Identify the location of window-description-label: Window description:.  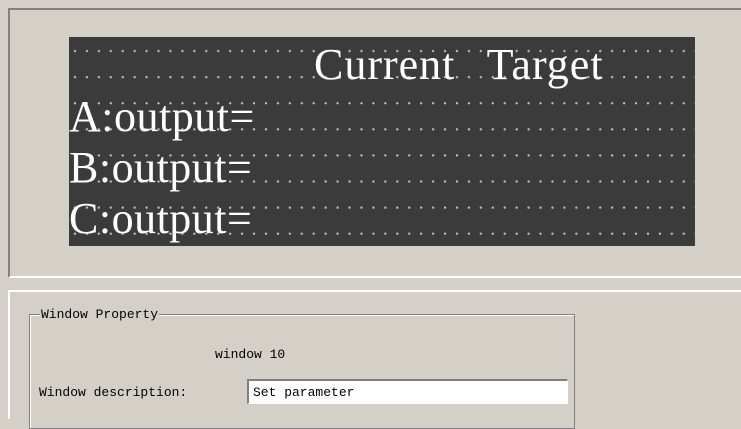
(113, 392).